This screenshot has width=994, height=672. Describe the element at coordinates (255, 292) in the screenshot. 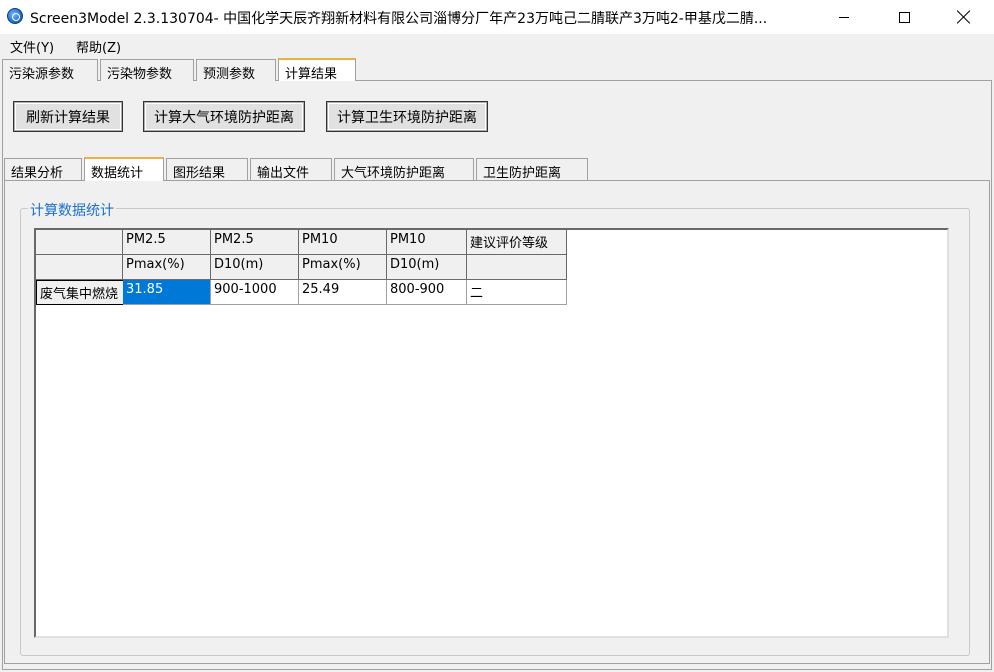

I see `table-cell: 900-1000` at that location.